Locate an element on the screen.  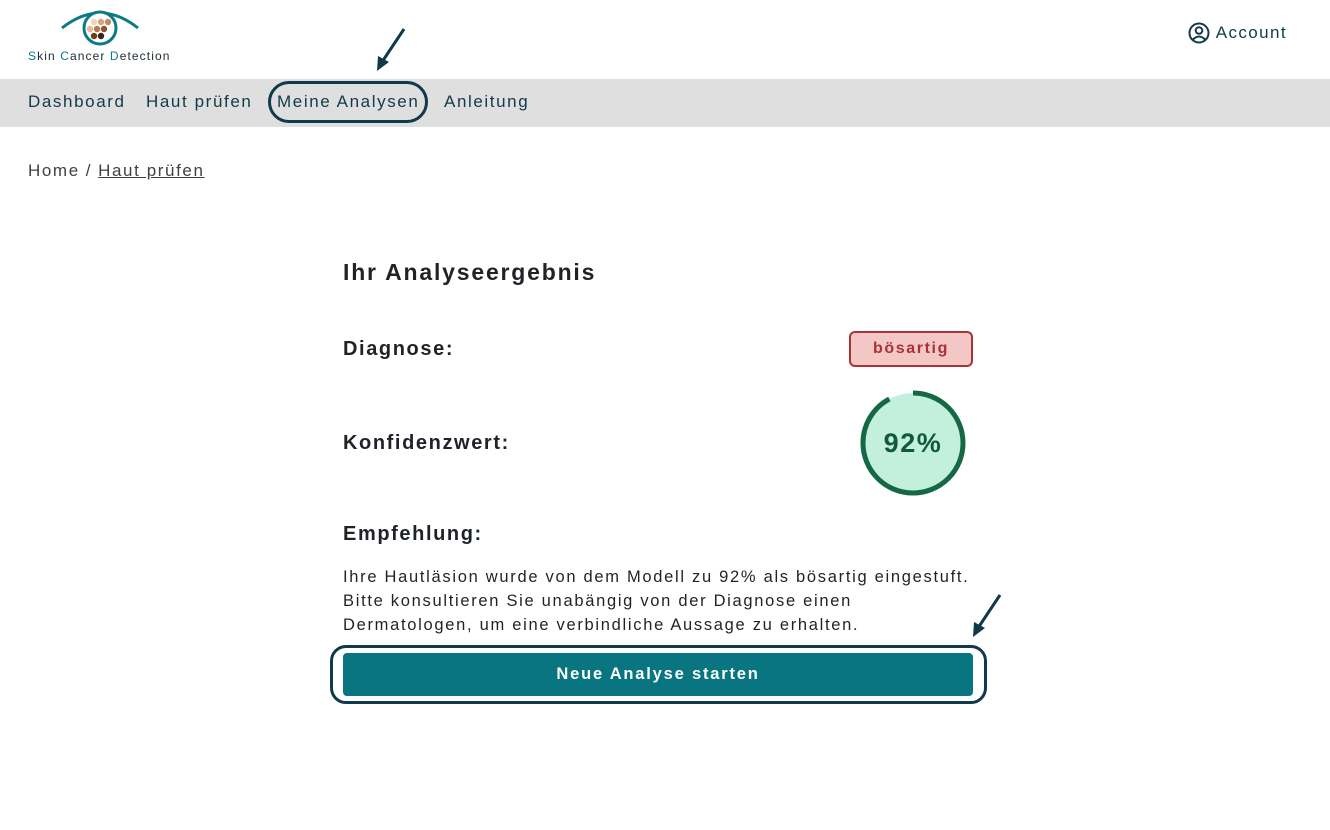
nav-item-anleitung: Anleitung is located at coordinates (486, 102).